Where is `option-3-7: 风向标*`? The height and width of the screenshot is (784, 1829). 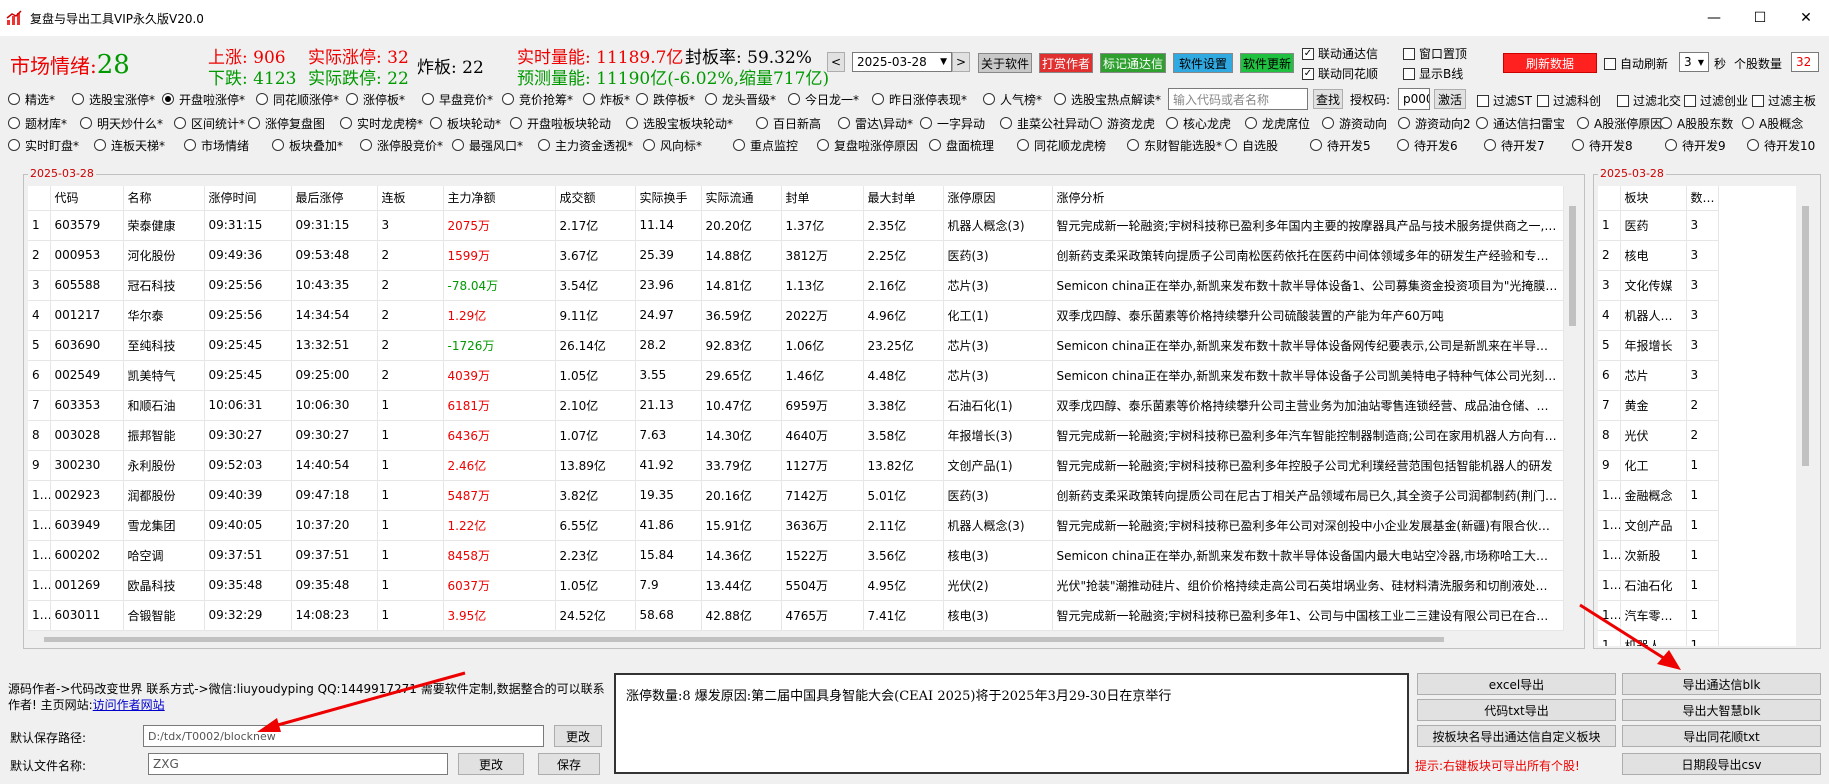
option-3-7: 风向标* is located at coordinates (672, 145).